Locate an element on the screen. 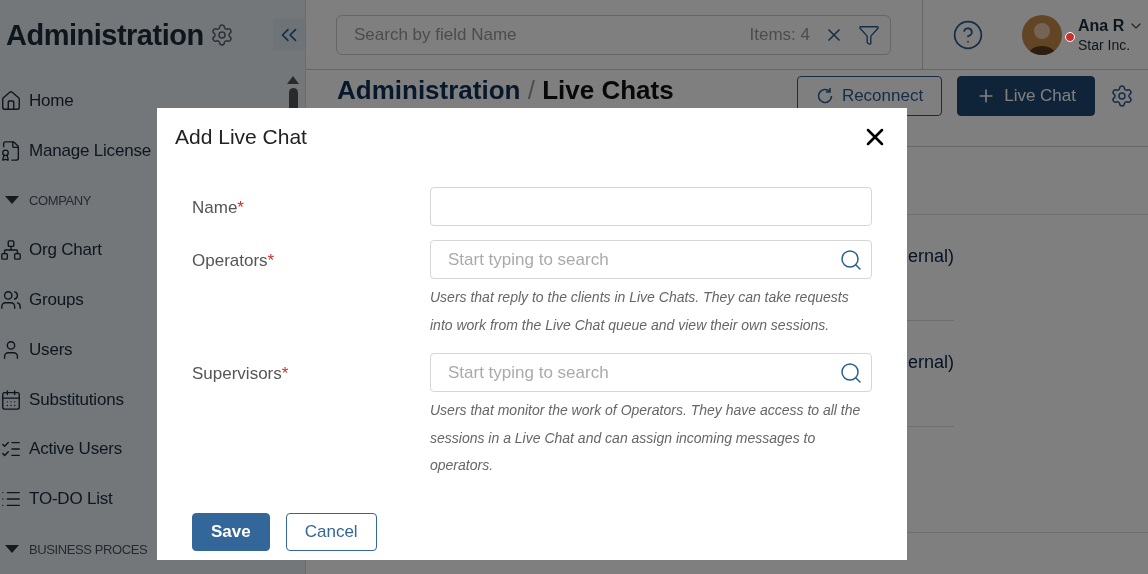 The width and height of the screenshot is (1148, 574). nav-item: Home is located at coordinates (142, 101).